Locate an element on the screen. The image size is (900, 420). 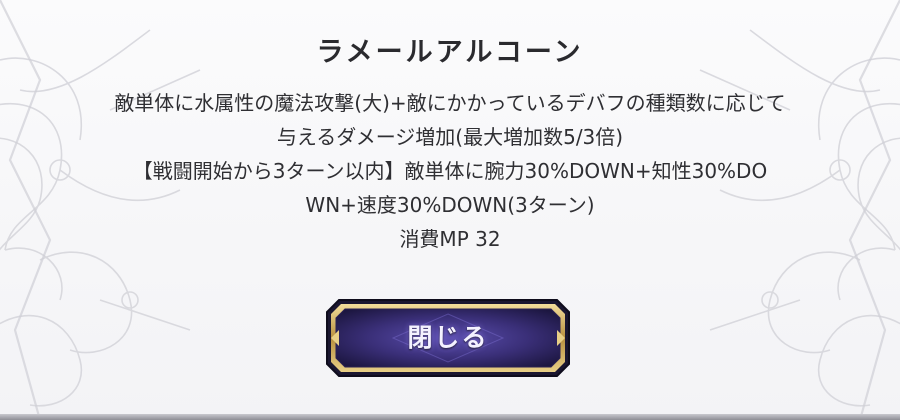
mp-cost-line: 消費MP 32 is located at coordinates (450, 239).